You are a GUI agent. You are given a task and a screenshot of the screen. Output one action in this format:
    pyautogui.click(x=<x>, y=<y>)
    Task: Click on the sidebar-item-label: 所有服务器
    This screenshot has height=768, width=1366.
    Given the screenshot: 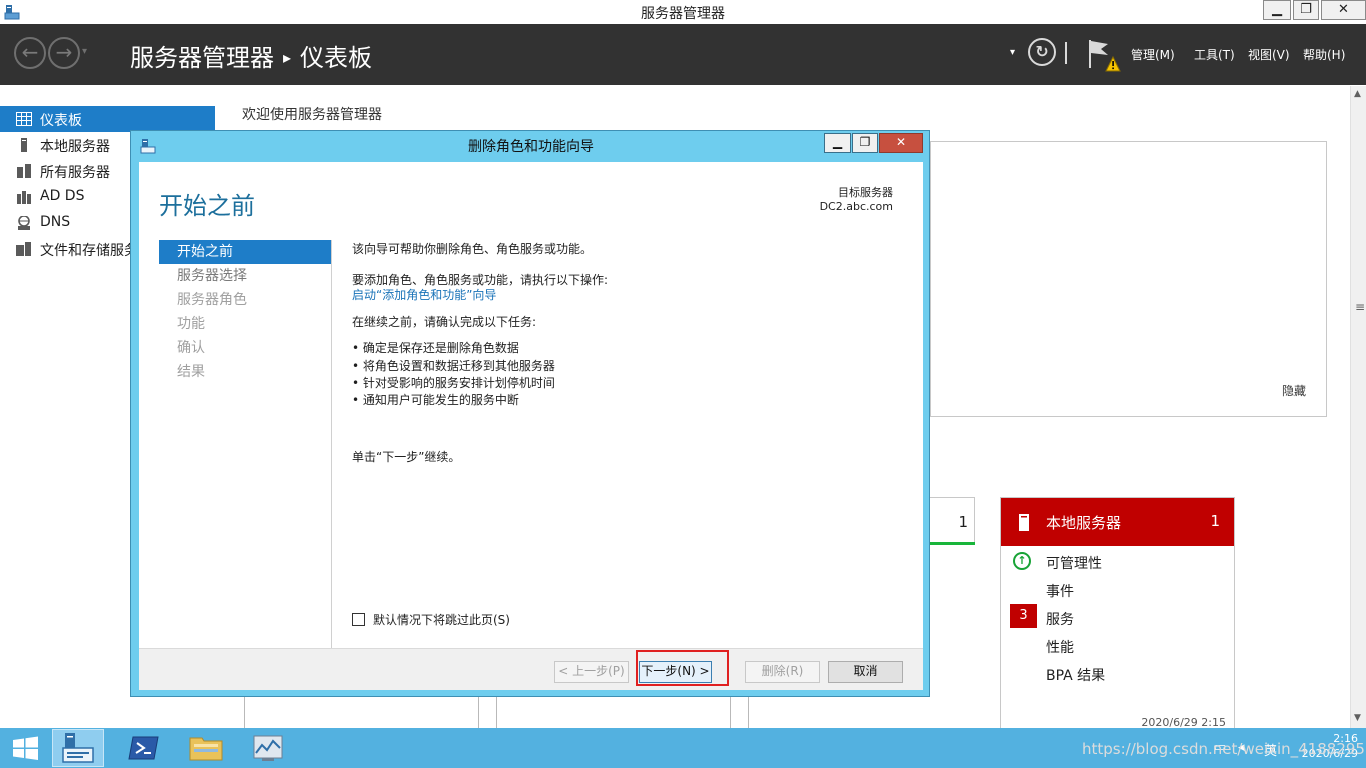 What is the action you would take?
    pyautogui.click(x=75, y=173)
    